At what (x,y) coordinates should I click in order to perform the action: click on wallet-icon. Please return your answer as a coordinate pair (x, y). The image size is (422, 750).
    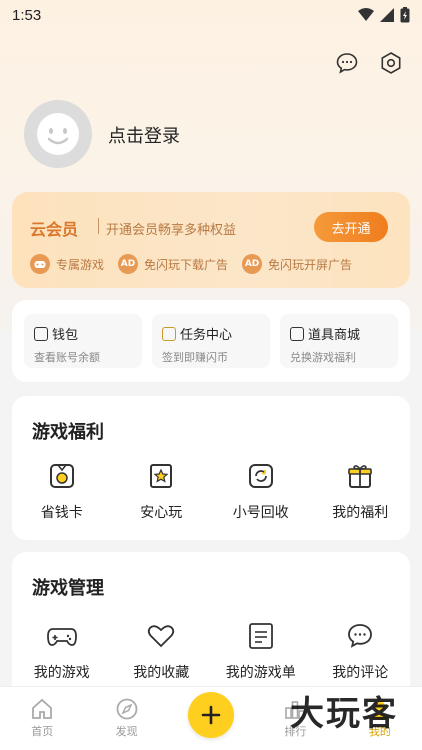
    Looking at the image, I should click on (41, 333).